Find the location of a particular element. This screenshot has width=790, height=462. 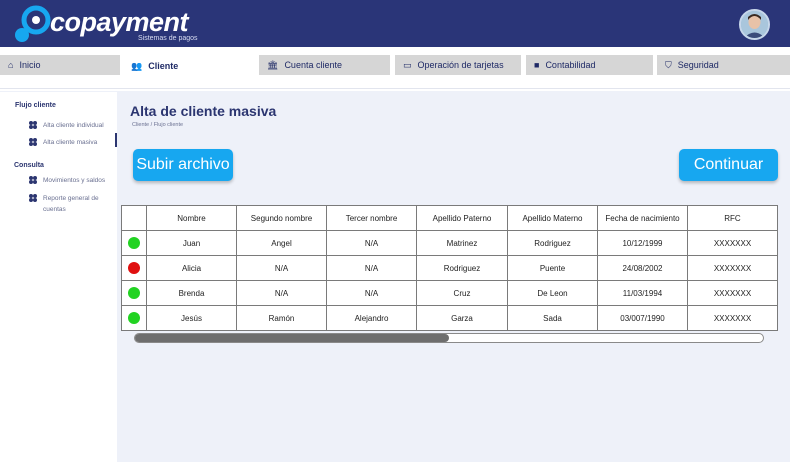

scrollbar-thumb is located at coordinates (292, 338).